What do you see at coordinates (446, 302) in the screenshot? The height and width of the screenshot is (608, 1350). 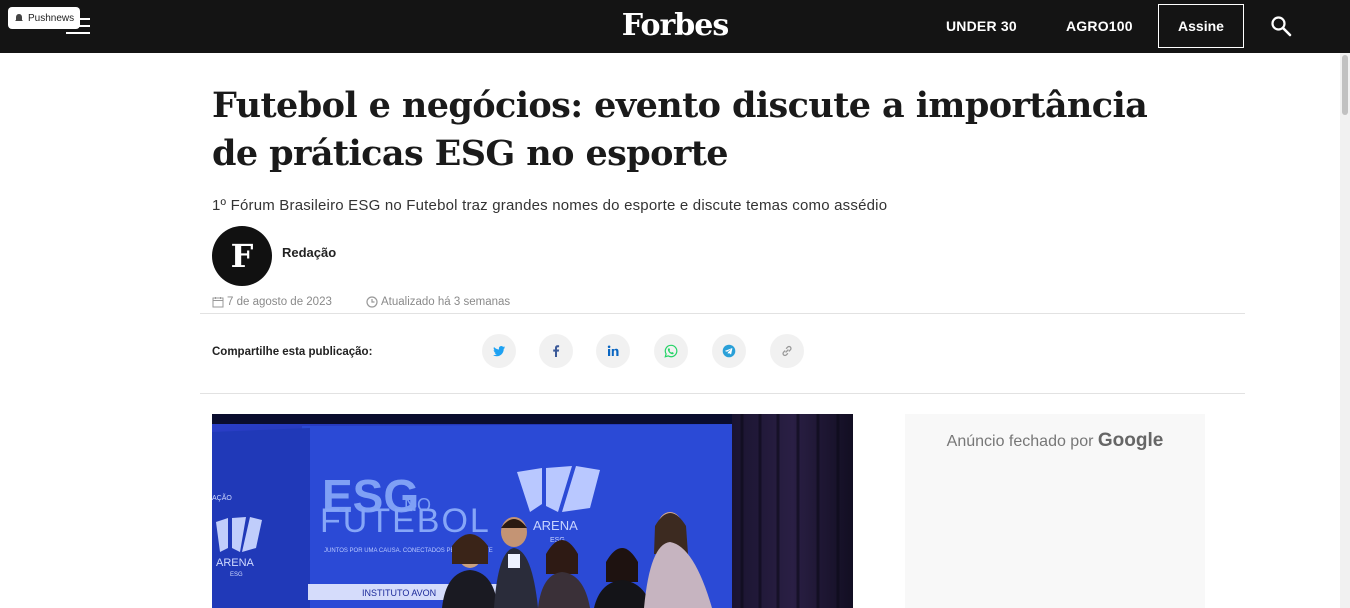 I see `updated-time-text: Atualizado há 3 semanas` at bounding box center [446, 302].